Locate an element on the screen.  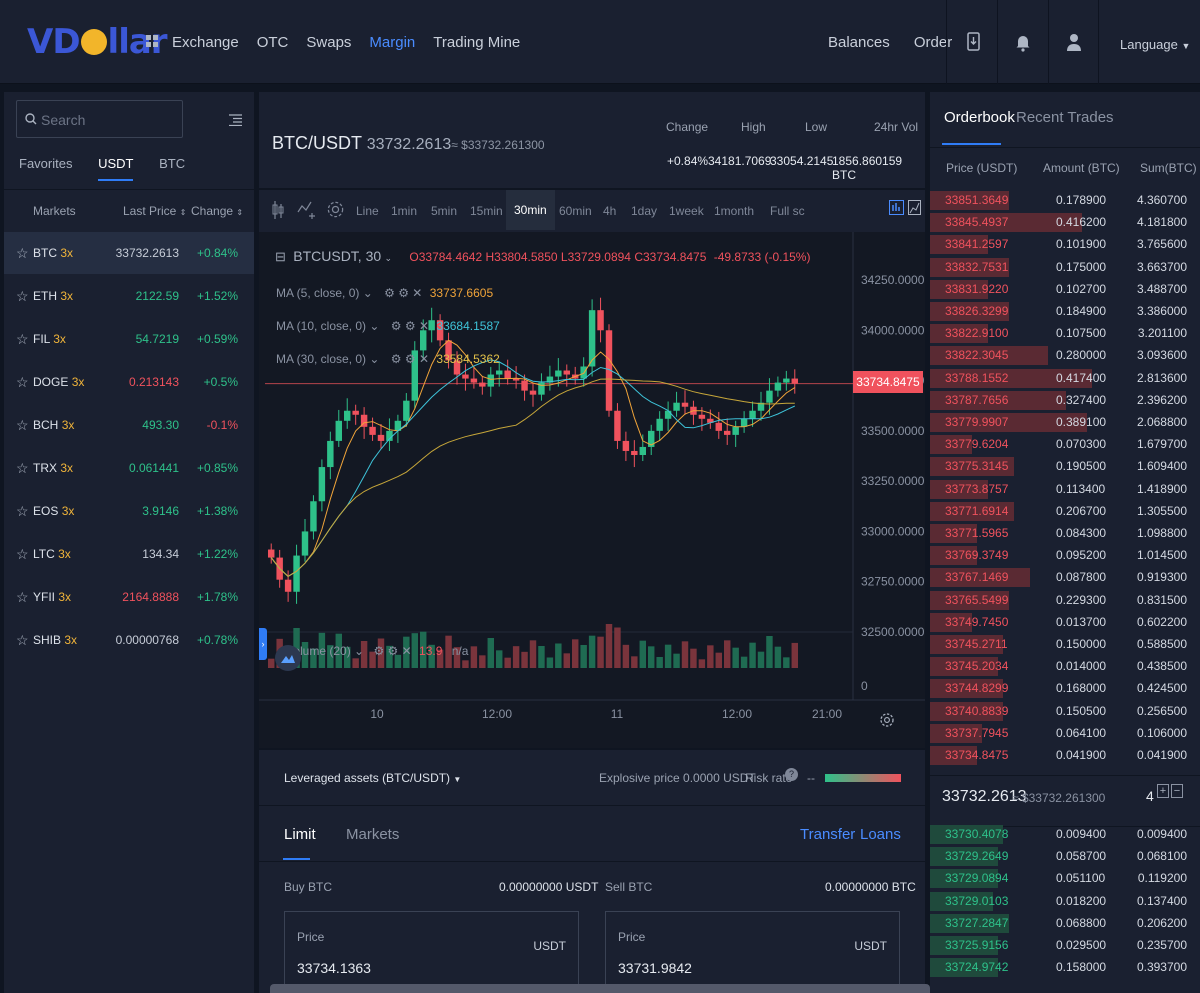
col-change: Change ⇕ is located at coordinates (217, 211).